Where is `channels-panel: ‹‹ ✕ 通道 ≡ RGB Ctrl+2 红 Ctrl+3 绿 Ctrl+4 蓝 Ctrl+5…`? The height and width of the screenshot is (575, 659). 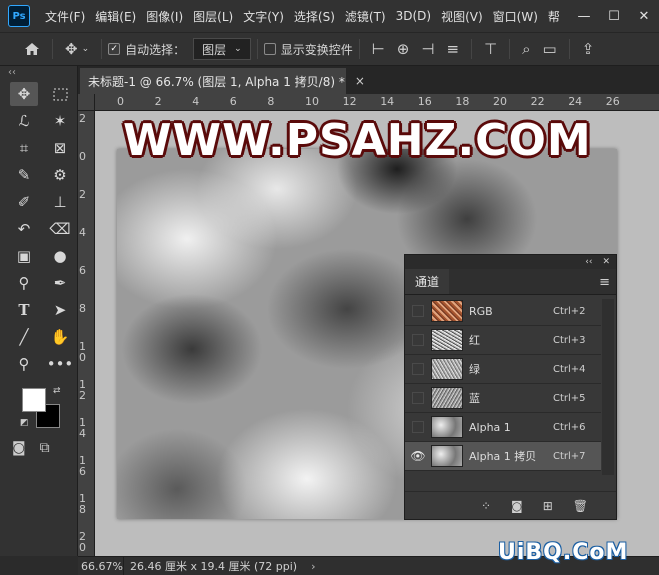 channels-panel: ‹‹ ✕ 通道 ≡ RGB Ctrl+2 红 Ctrl+3 绿 Ctrl+4 蓝 Ctrl+5… is located at coordinates (510, 387).